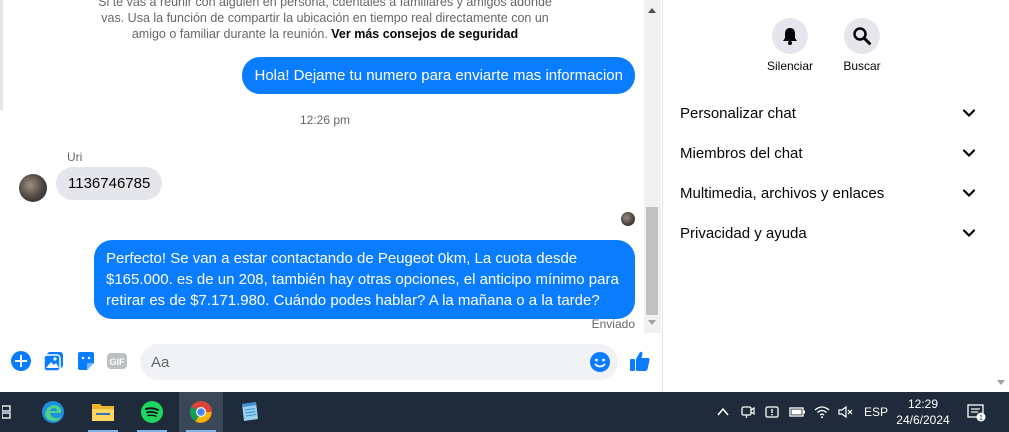 Image resolution: width=1009 pixels, height=432 pixels. What do you see at coordinates (923, 404) in the screenshot?
I see `clock-time: 12:29` at bounding box center [923, 404].